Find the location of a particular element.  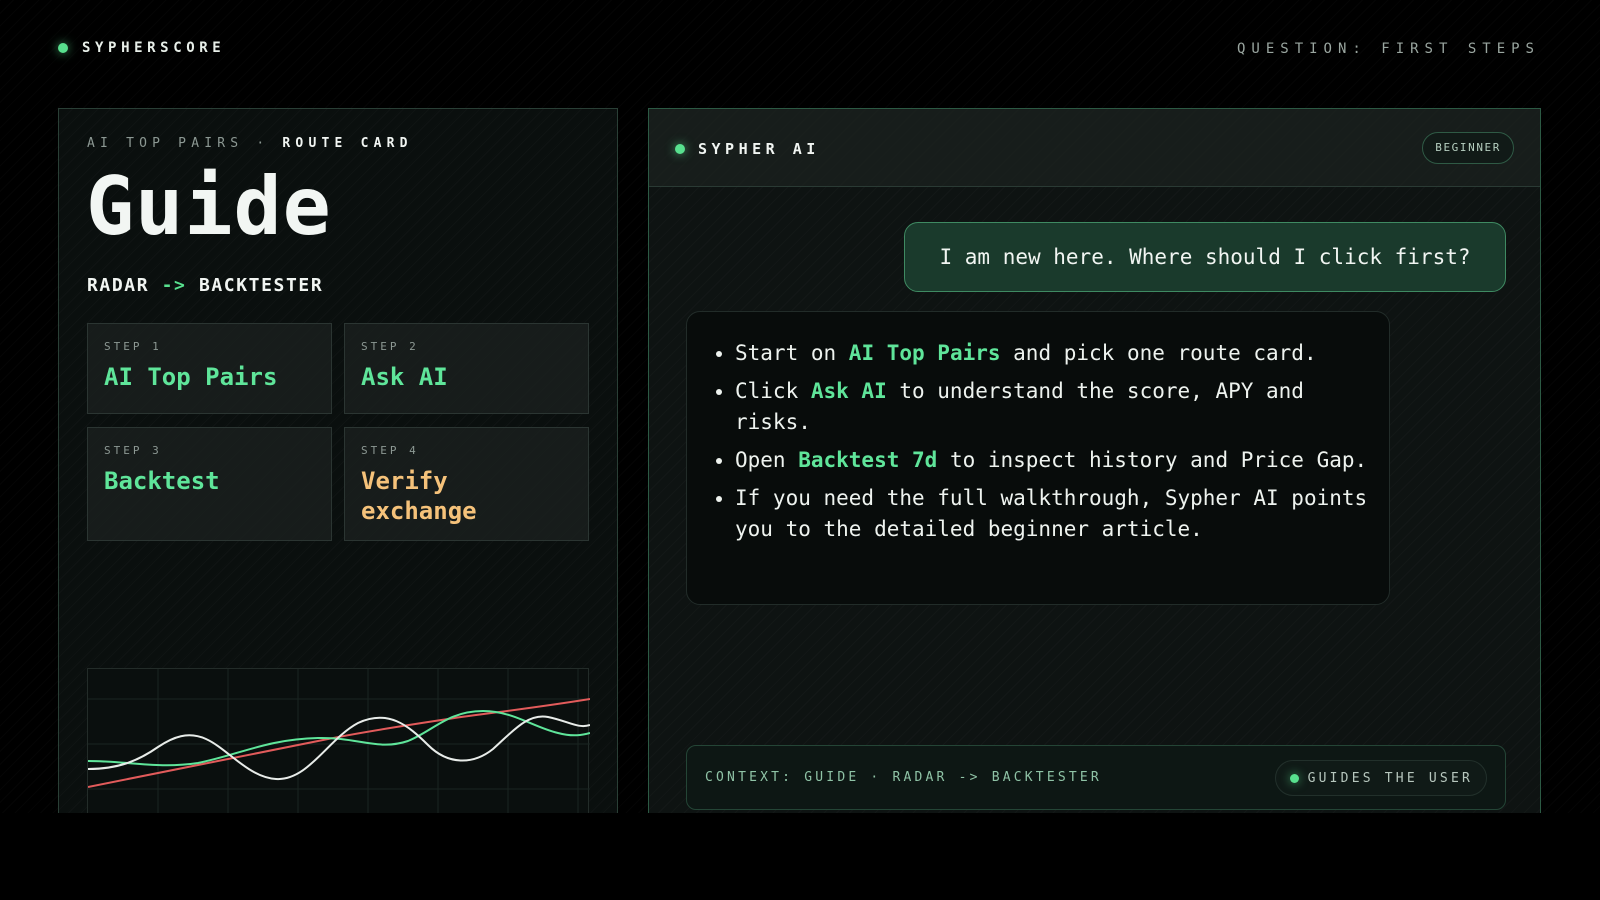

answer-text: to inspect history and Price Gap. is located at coordinates (1152, 460).